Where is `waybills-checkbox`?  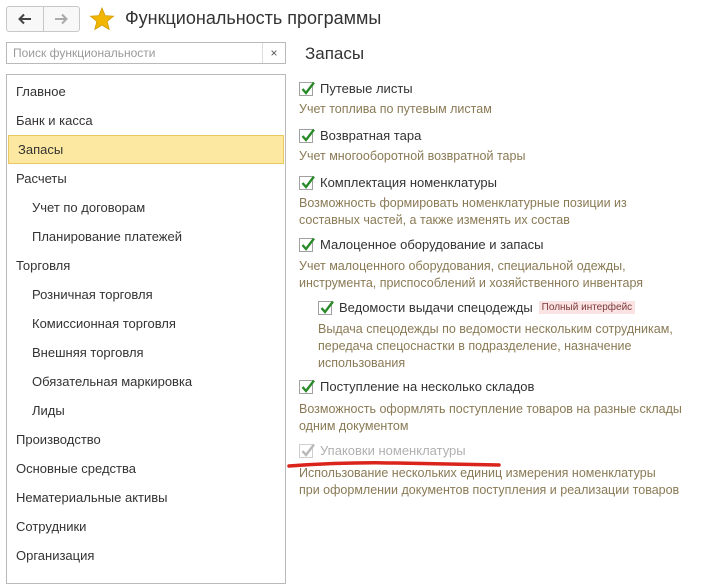 waybills-checkbox is located at coordinates (307, 88).